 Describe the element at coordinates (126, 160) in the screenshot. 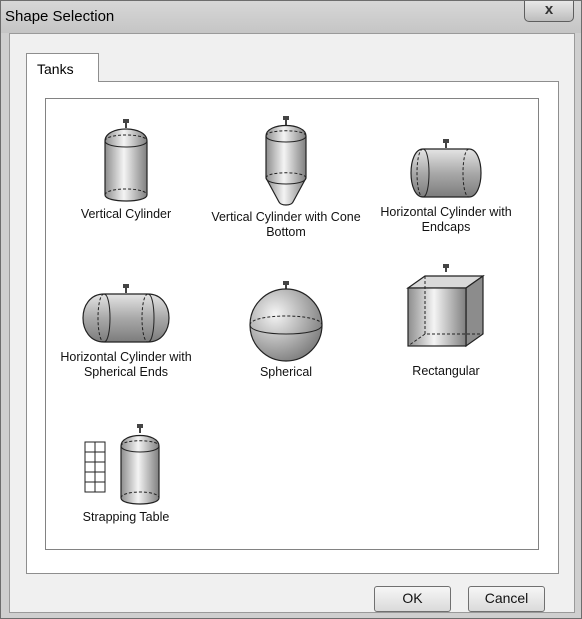

I see `vertical-cylinder-icon` at that location.